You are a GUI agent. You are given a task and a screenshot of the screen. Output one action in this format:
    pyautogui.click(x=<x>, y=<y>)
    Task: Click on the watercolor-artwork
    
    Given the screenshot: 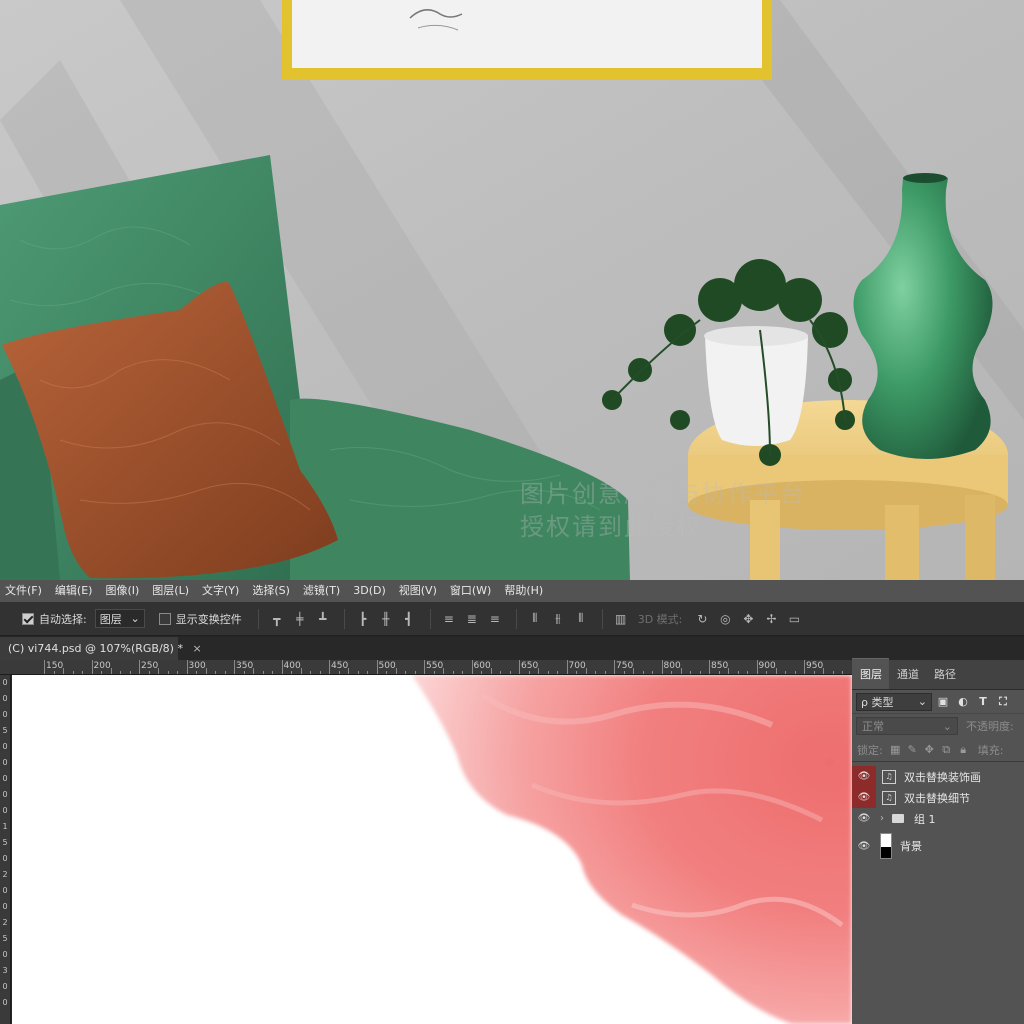 What is the action you would take?
    pyautogui.click(x=632, y=849)
    